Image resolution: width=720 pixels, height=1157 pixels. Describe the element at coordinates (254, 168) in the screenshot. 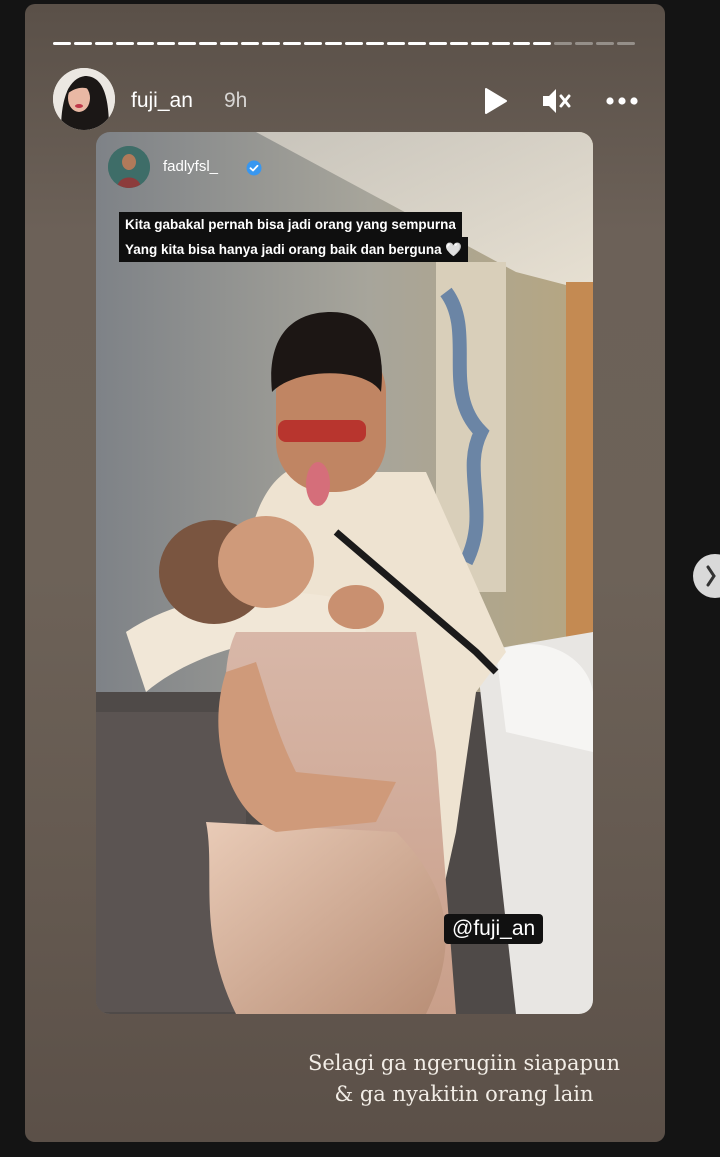

I see `verified-badge-icon` at that location.